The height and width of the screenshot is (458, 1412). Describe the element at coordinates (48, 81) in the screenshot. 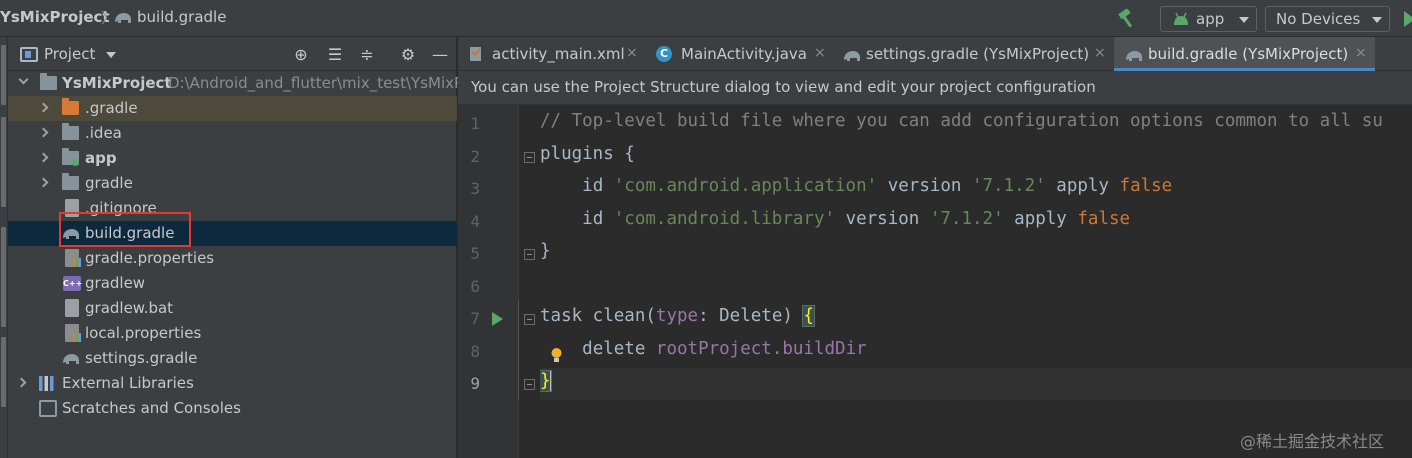

I see `module-folder-icon` at that location.